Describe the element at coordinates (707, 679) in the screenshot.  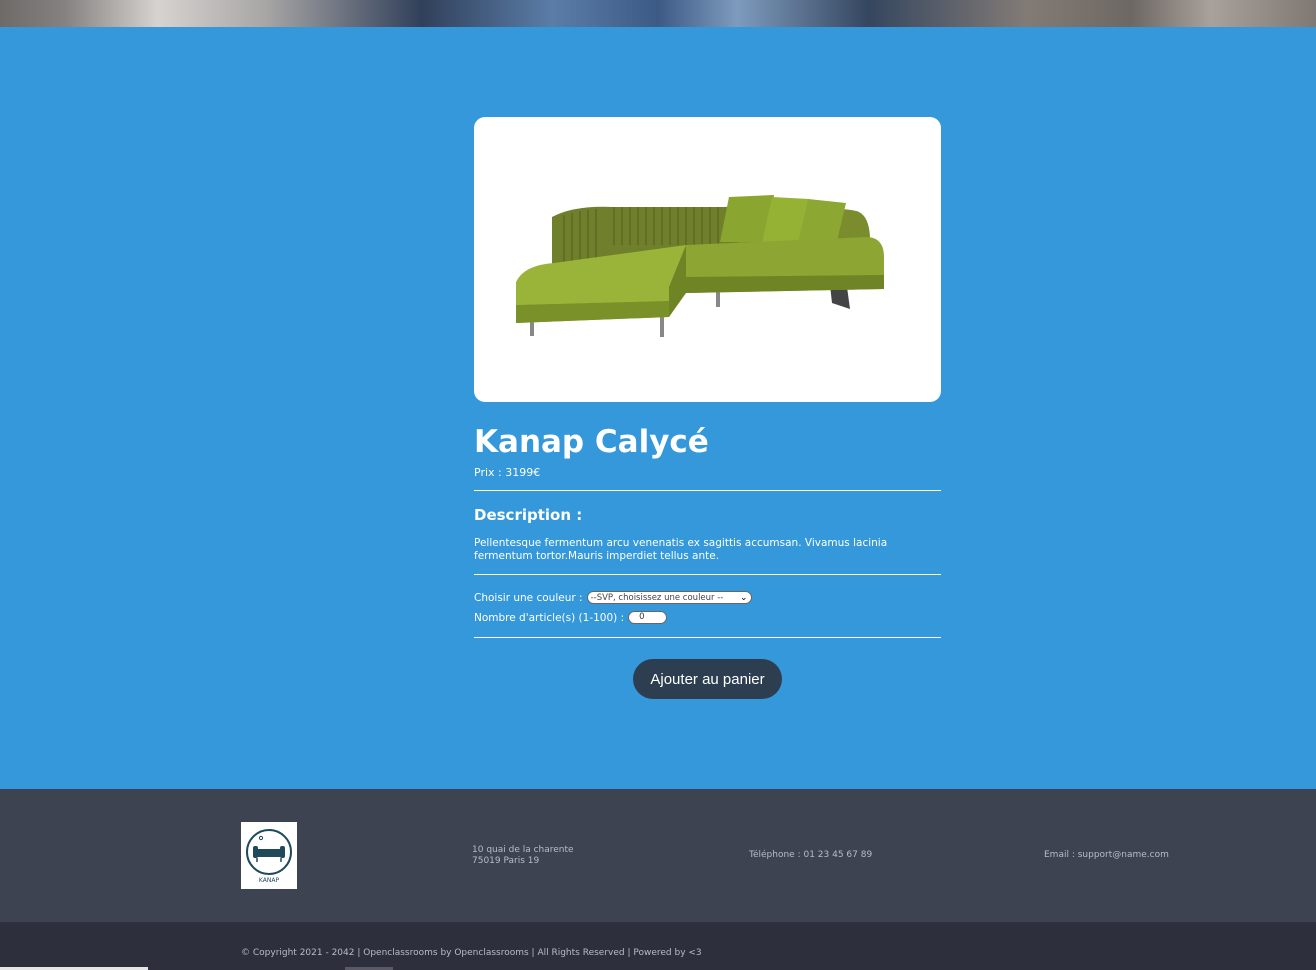
I see `add-to-cart-button: Ajouter au panier` at that location.